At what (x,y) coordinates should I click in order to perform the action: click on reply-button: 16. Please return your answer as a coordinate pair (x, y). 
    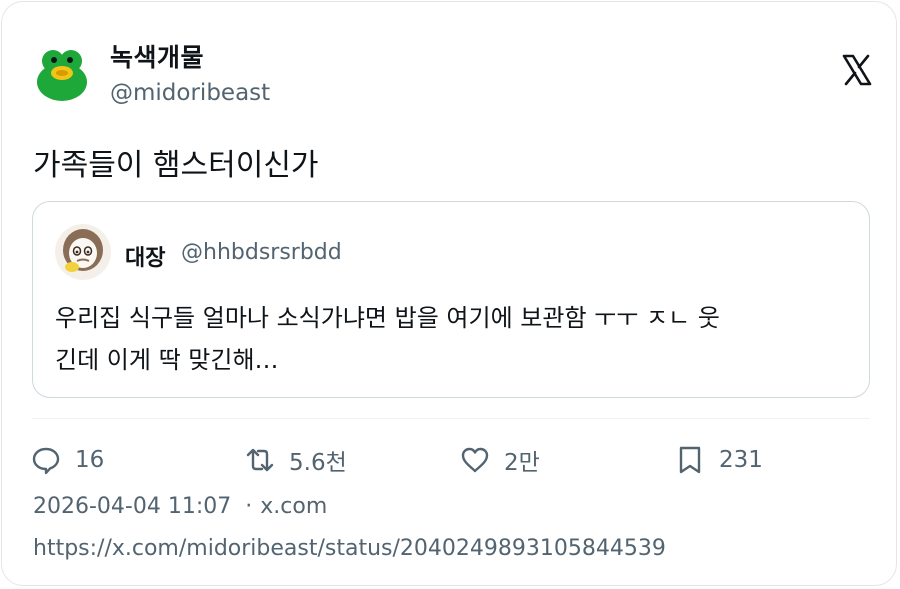
    Looking at the image, I should click on (67, 460).